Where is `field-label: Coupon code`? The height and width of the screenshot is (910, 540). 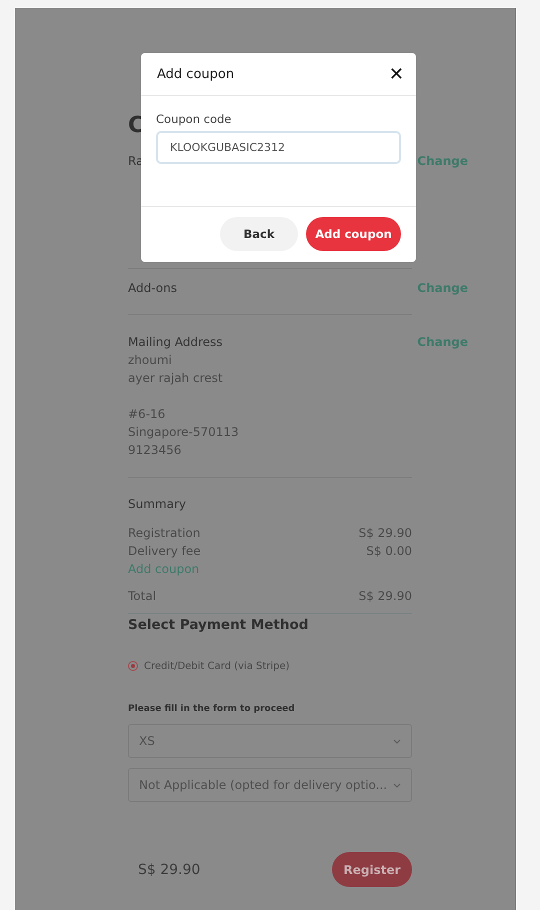
field-label: Coupon code is located at coordinates (194, 119).